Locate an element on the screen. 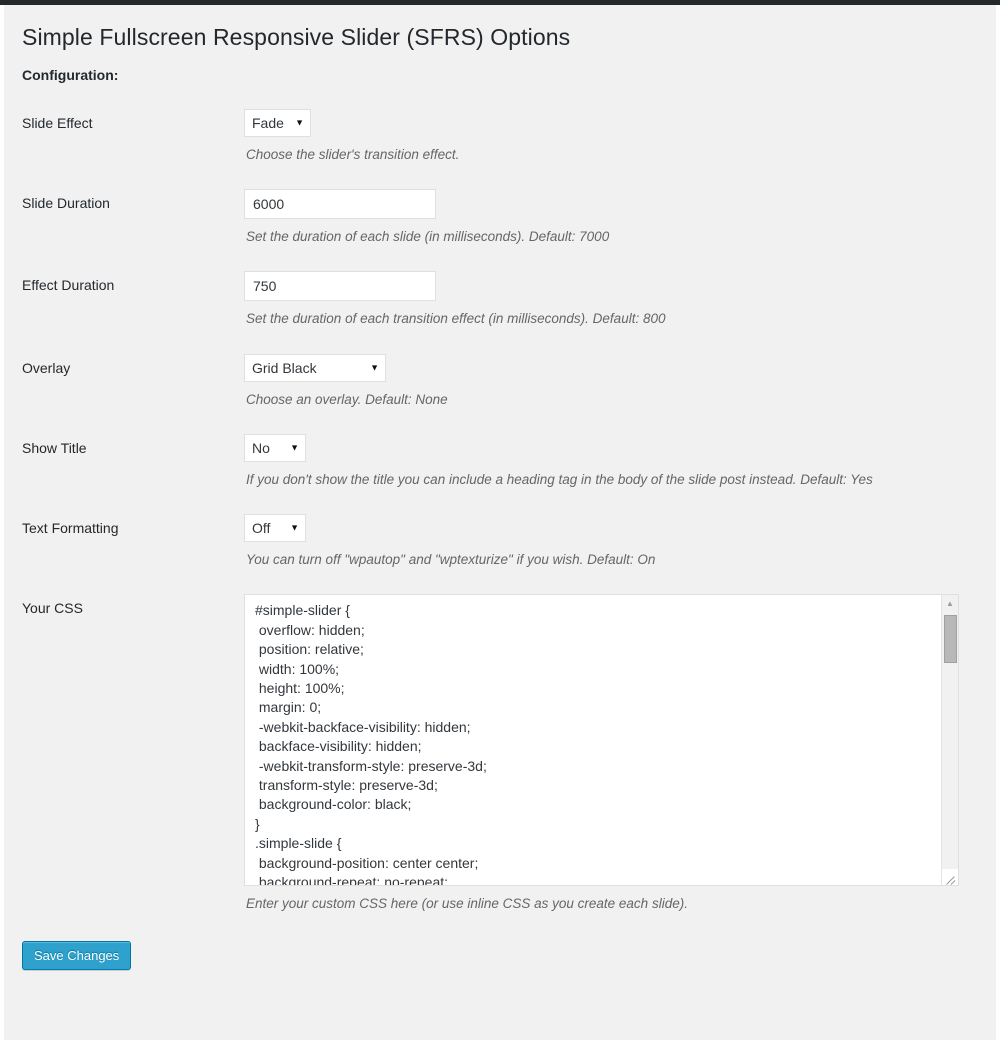  slide-duration-input is located at coordinates (340, 204).